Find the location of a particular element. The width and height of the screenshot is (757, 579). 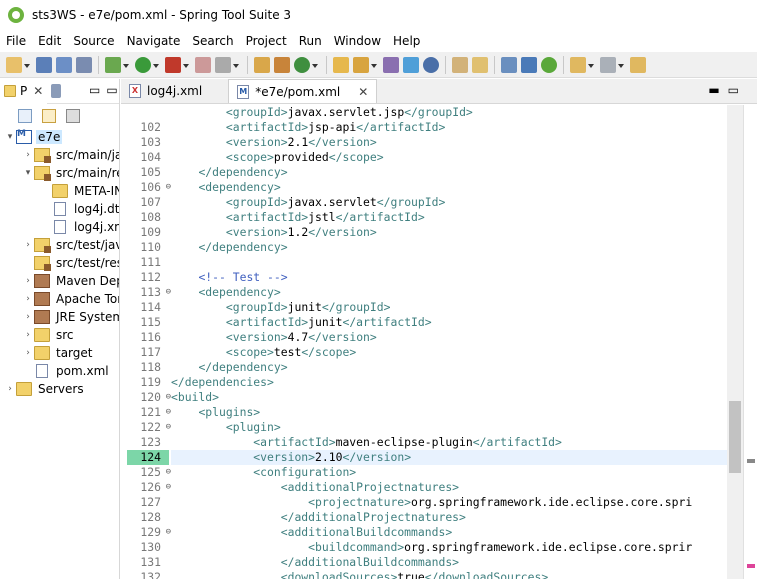

tab-package-explorer: P ✕ is located at coordinates (24, 91).